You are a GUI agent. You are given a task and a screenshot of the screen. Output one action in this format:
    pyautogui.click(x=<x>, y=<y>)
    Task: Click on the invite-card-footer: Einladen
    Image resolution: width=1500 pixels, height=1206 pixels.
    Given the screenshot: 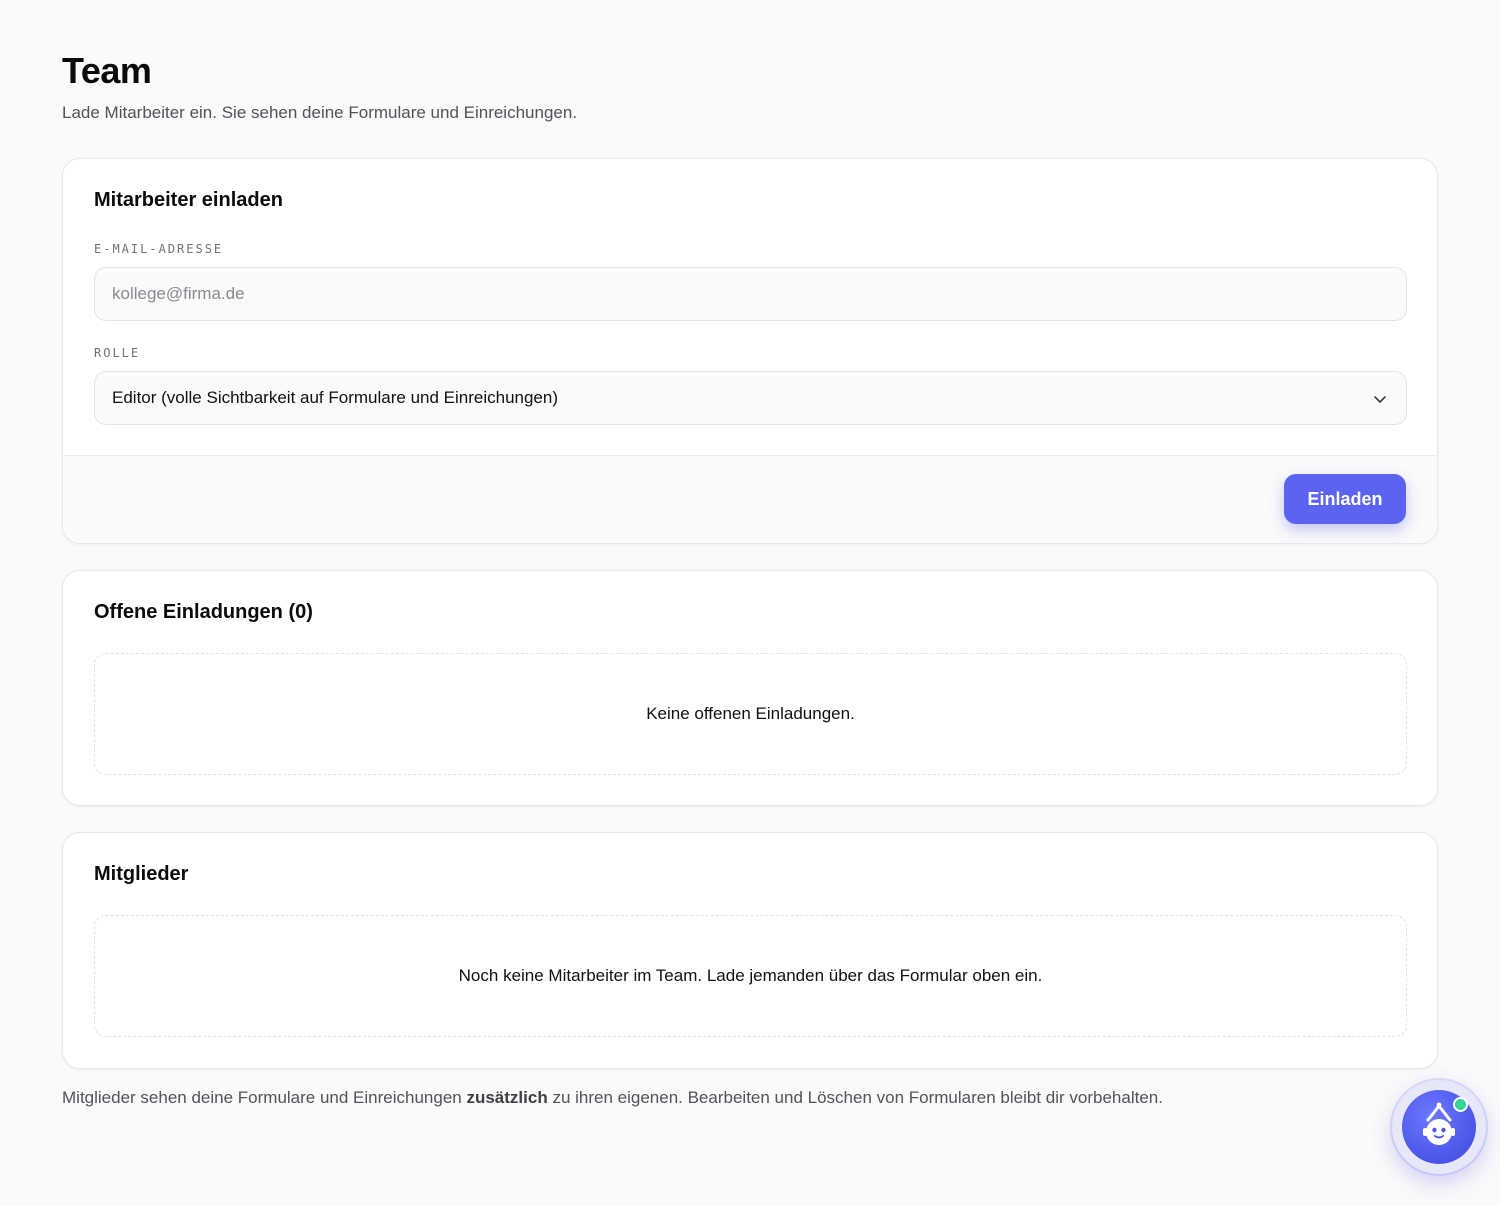 What is the action you would take?
    pyautogui.click(x=750, y=499)
    